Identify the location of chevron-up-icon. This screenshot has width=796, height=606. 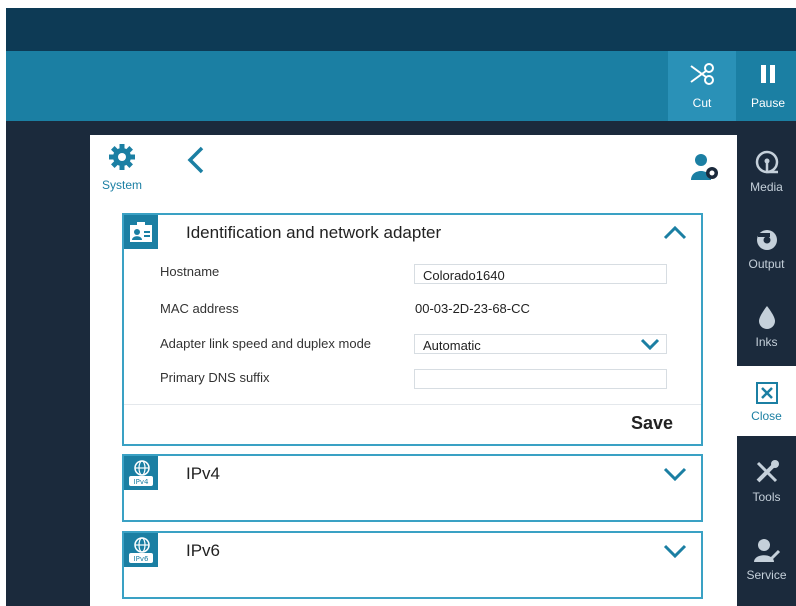
(675, 235).